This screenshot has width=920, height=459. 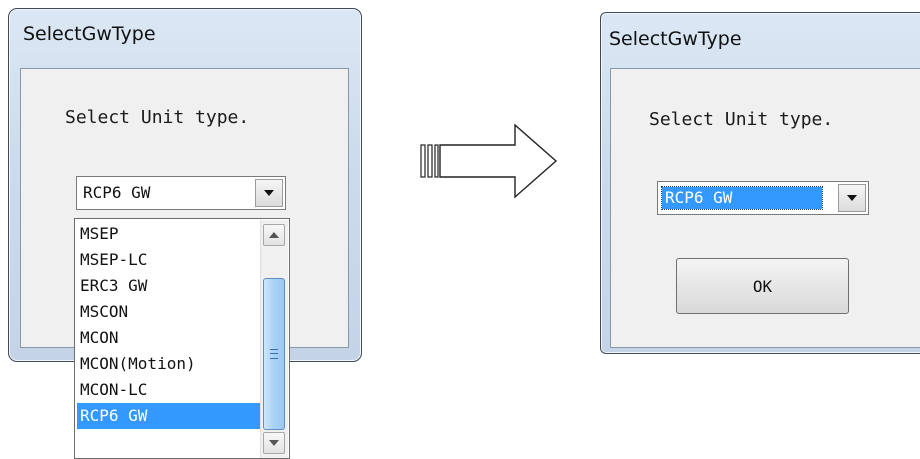 I want to click on scrollbar-thumb, so click(x=274, y=354).